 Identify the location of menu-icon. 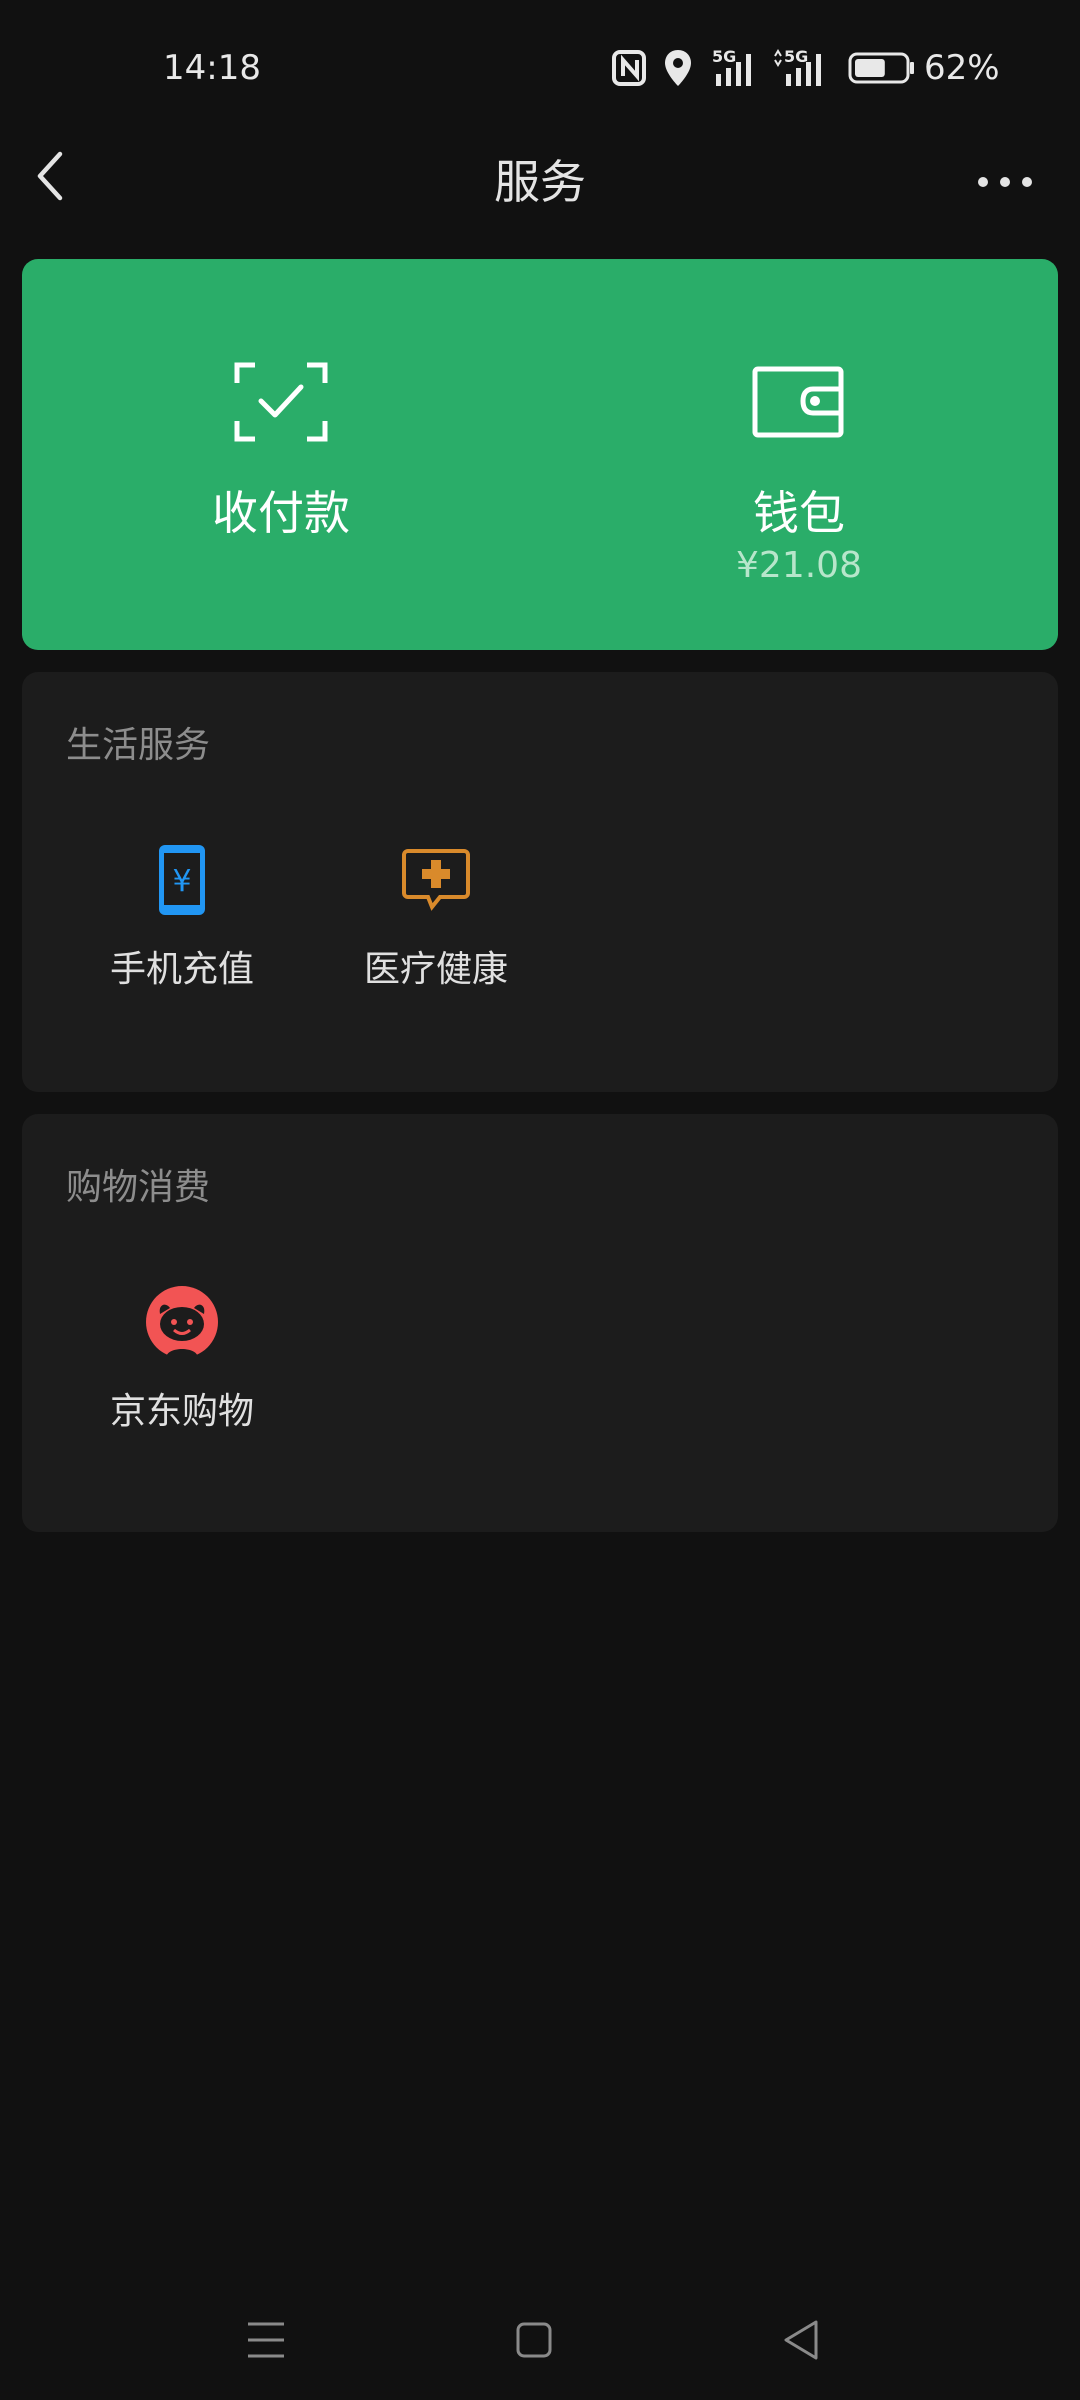
(266, 2340).